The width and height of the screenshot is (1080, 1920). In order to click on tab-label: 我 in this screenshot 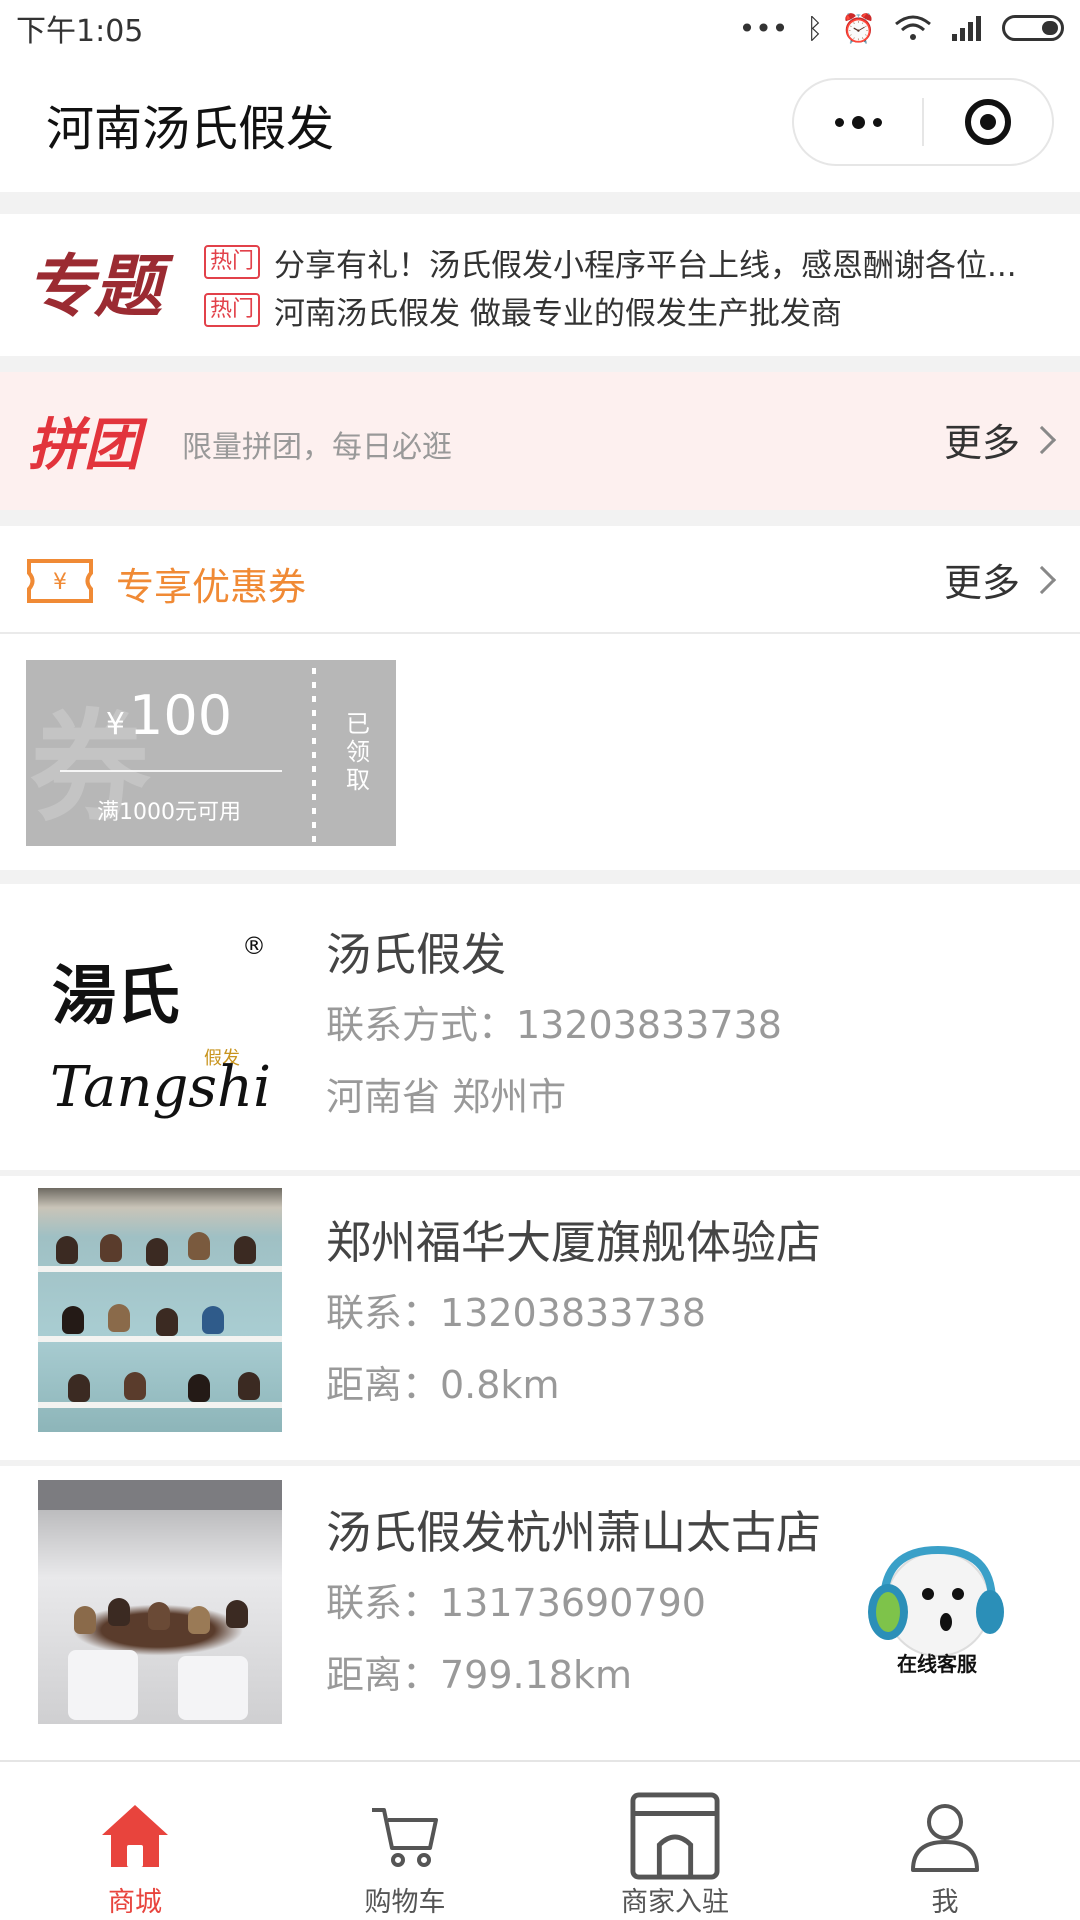, I will do `click(945, 1902)`.